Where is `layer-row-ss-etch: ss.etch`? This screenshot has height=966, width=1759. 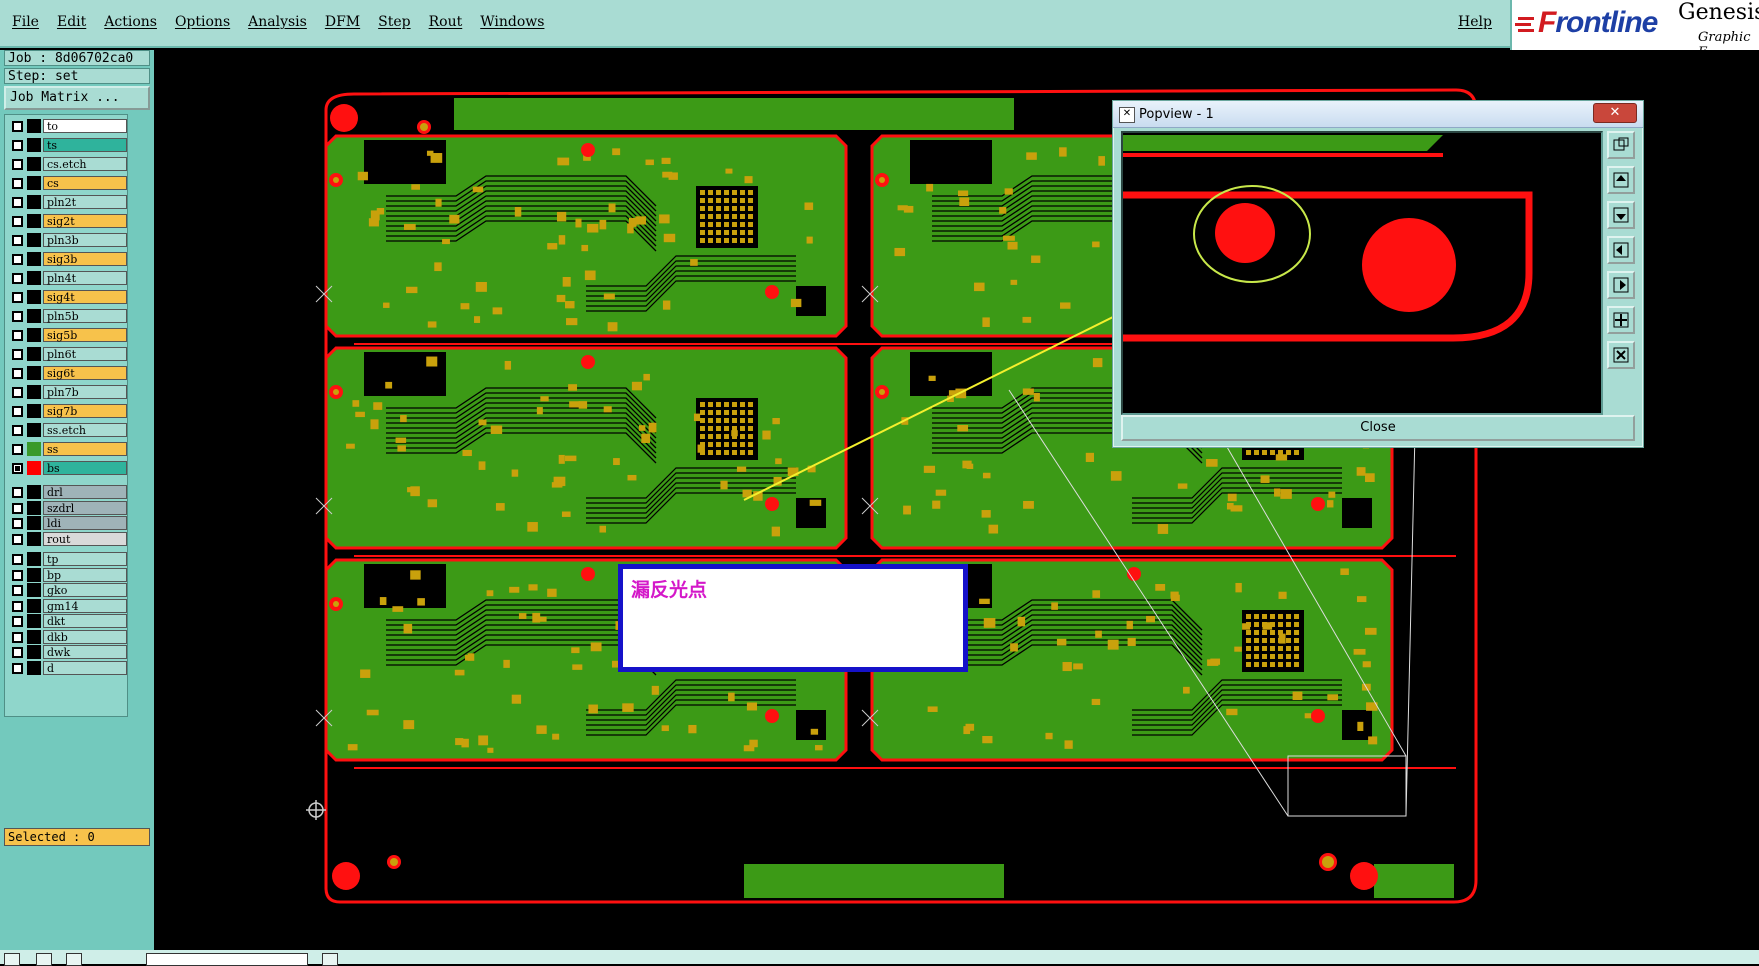
layer-row-ss-etch: ss.etch is located at coordinates (67, 430).